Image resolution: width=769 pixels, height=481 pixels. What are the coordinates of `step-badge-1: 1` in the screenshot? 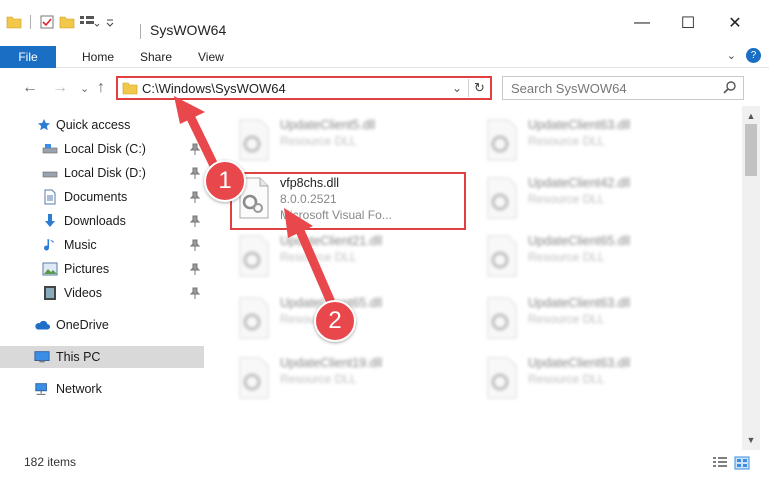 It's located at (225, 181).